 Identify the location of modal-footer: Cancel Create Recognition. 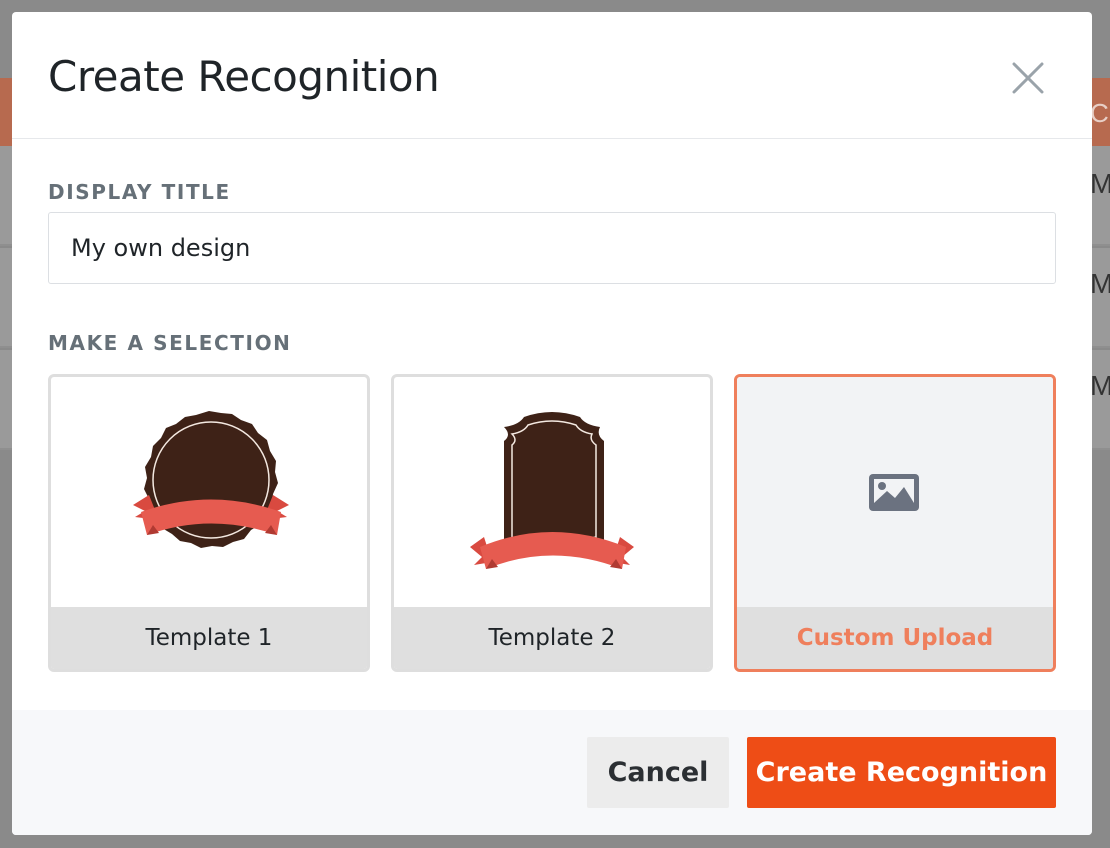
(552, 772).